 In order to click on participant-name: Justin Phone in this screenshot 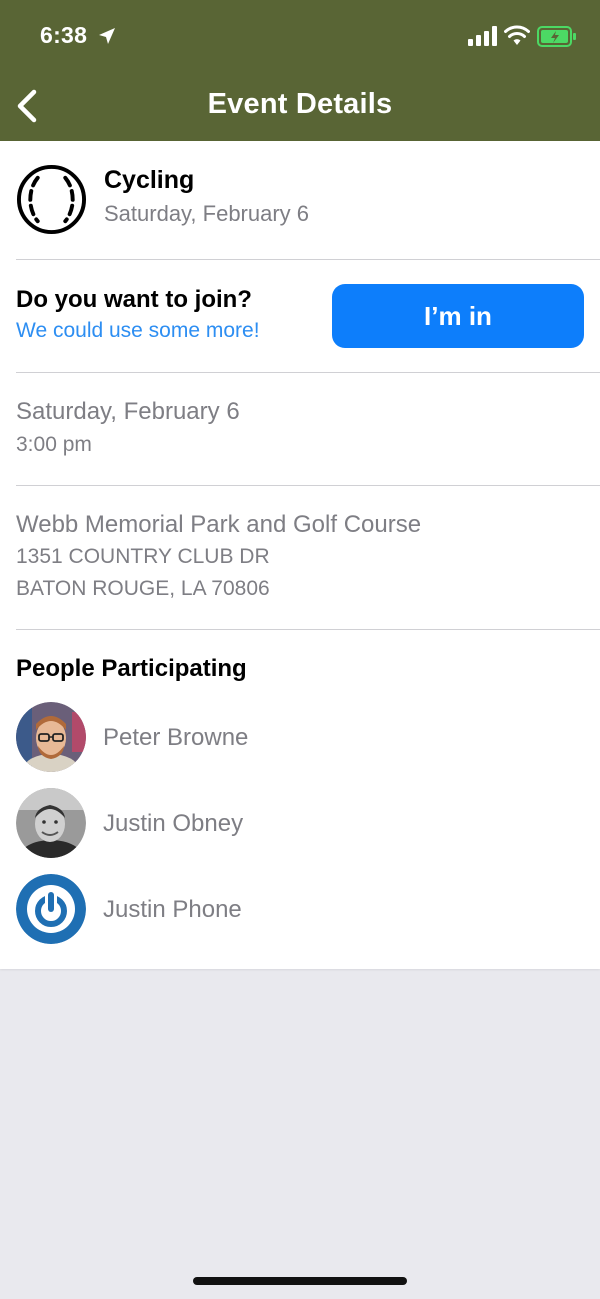, I will do `click(172, 909)`.